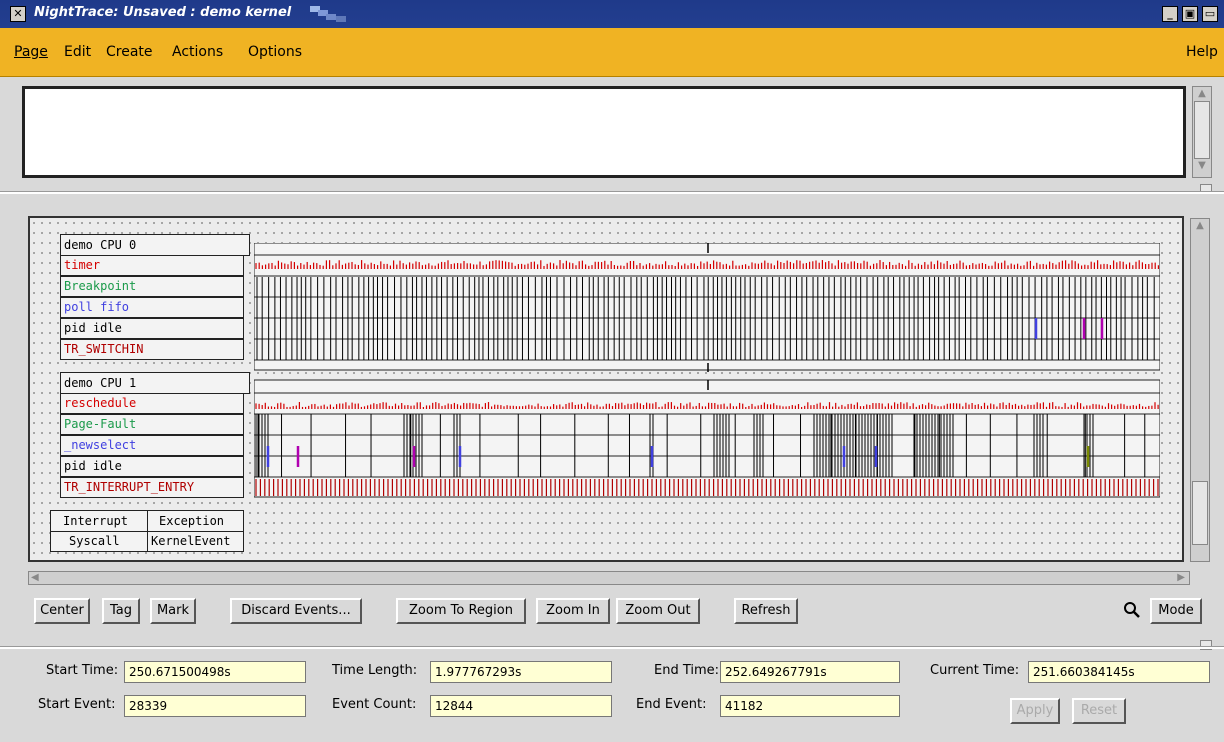 This screenshot has width=1224, height=742. I want to click on legend-syscall: Syscall, so click(94, 541).